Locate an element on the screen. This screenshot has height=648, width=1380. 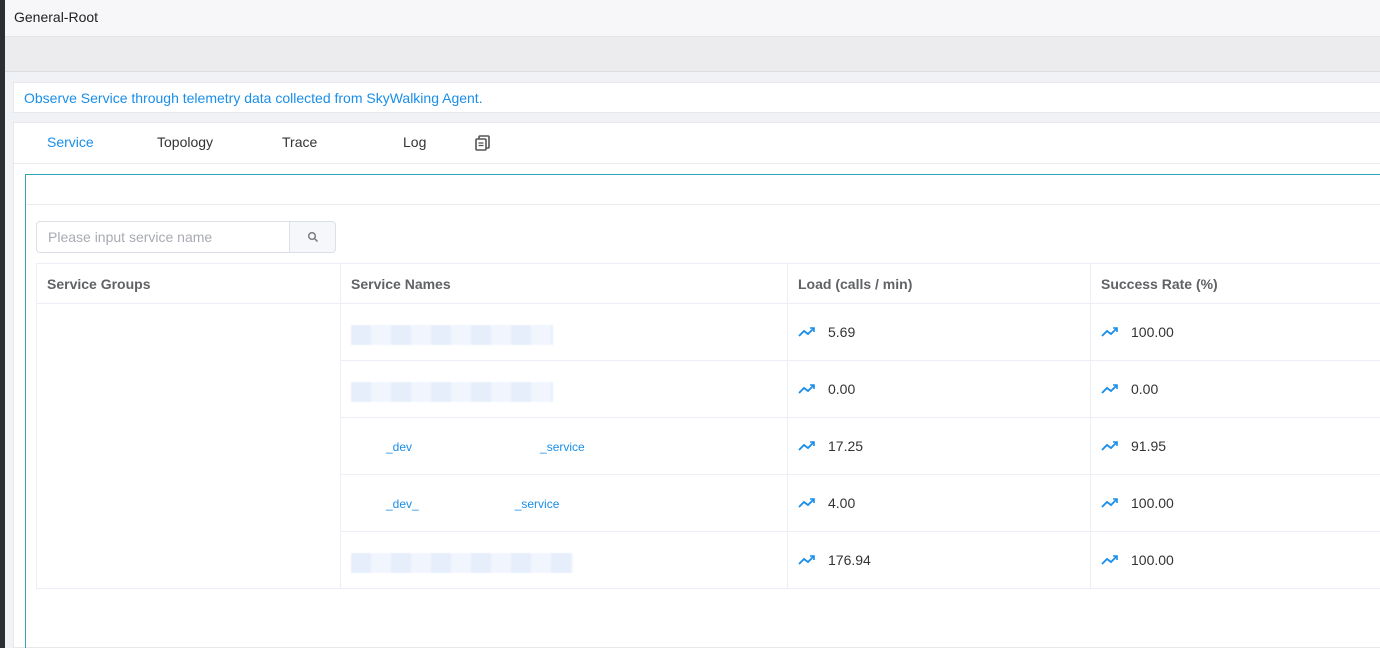
load-value: 5.69 is located at coordinates (842, 332).